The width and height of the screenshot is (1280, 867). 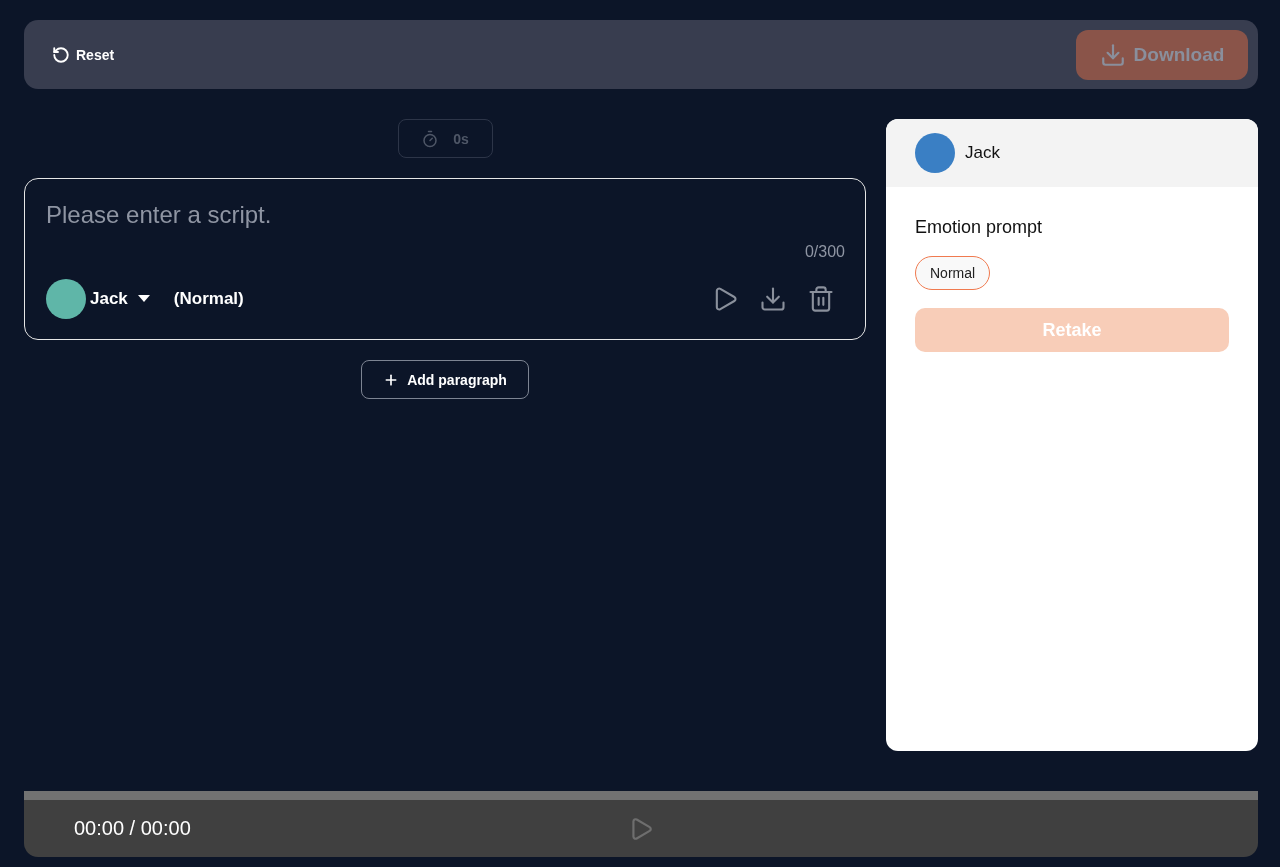 What do you see at coordinates (83, 54) in the screenshot?
I see `reset-button: Reset` at bounding box center [83, 54].